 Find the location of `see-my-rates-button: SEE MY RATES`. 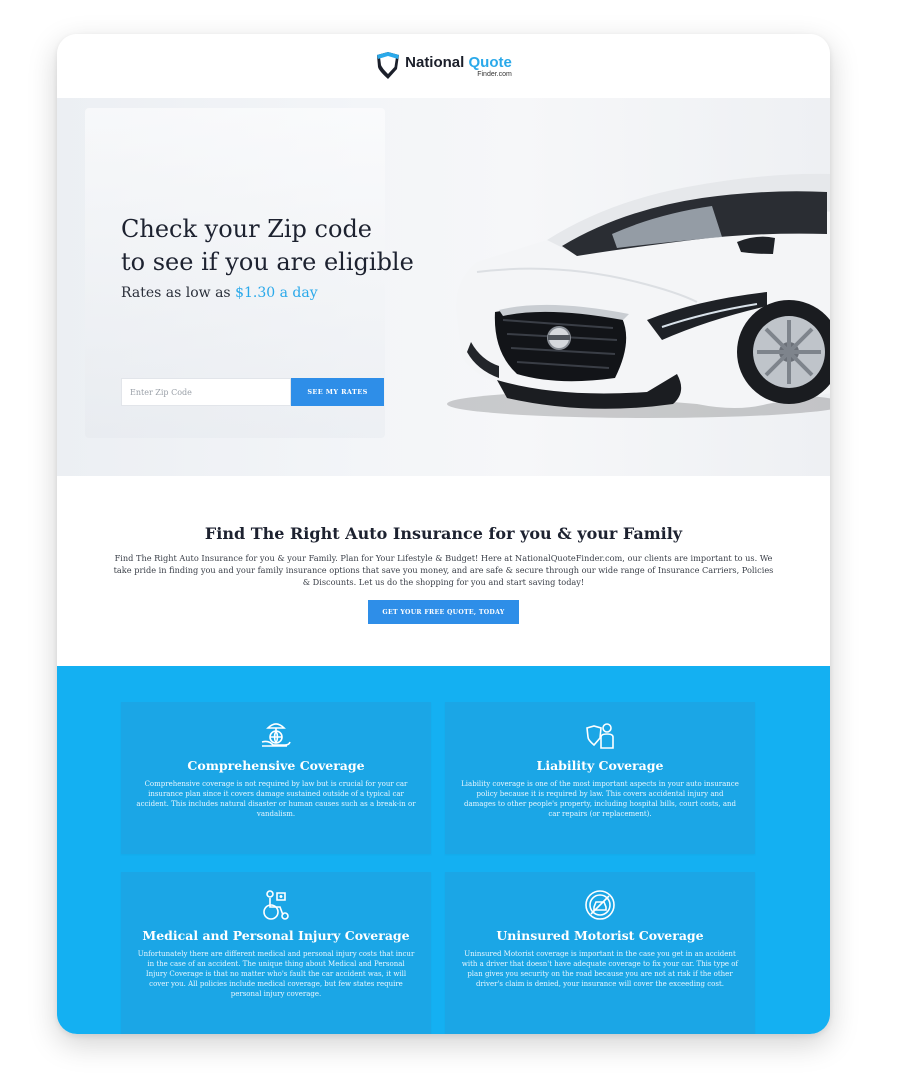

see-my-rates-button: SEE MY RATES is located at coordinates (337, 392).